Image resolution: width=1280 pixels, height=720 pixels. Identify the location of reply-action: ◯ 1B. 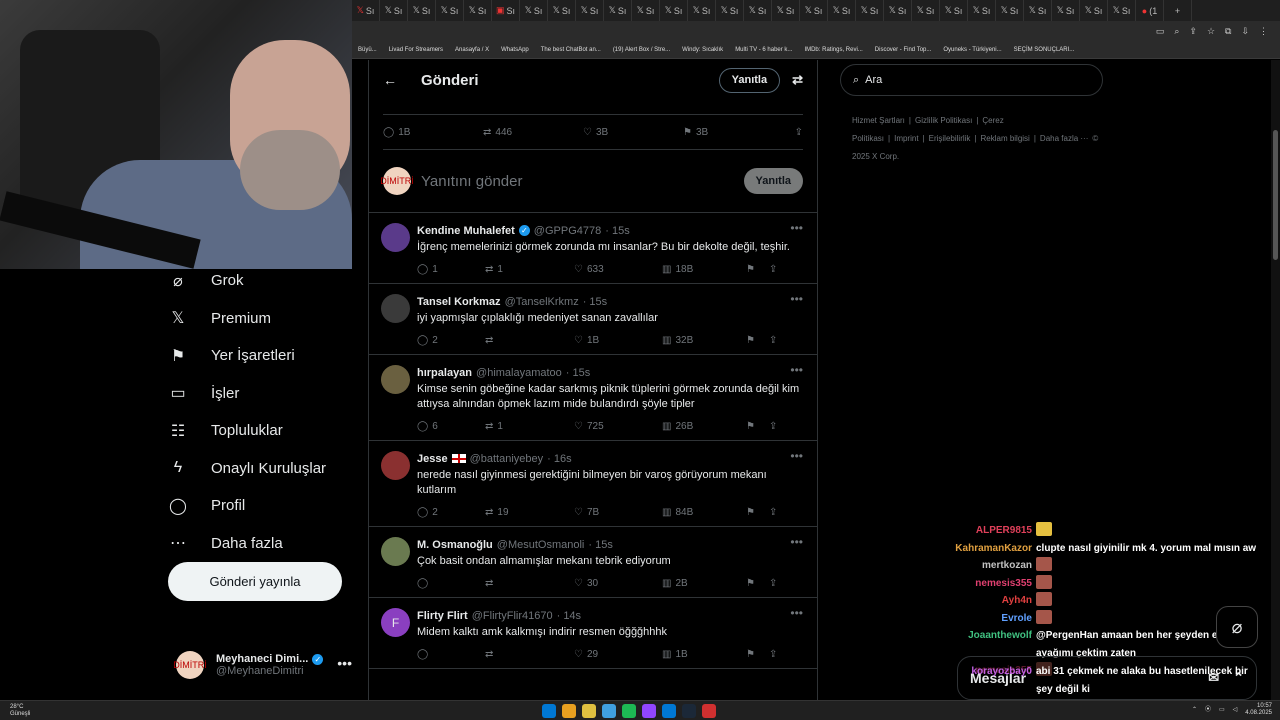
(433, 132).